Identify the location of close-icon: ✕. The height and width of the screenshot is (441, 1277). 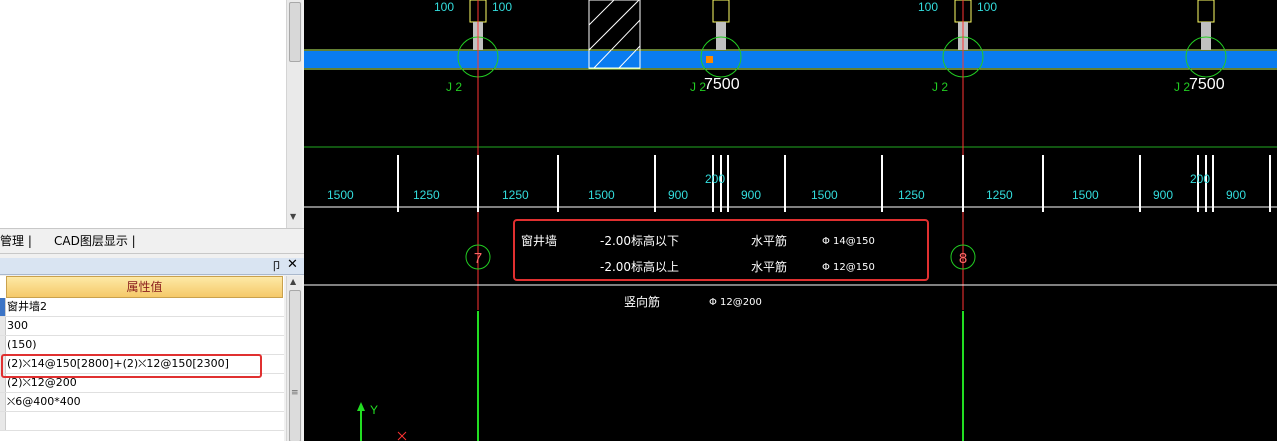
(292, 264).